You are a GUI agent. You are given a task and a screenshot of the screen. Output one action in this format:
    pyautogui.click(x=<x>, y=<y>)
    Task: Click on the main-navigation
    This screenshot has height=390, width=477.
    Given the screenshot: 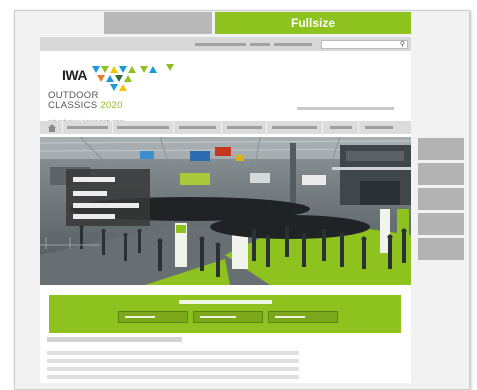 What is the action you would take?
    pyautogui.click(x=225, y=127)
    